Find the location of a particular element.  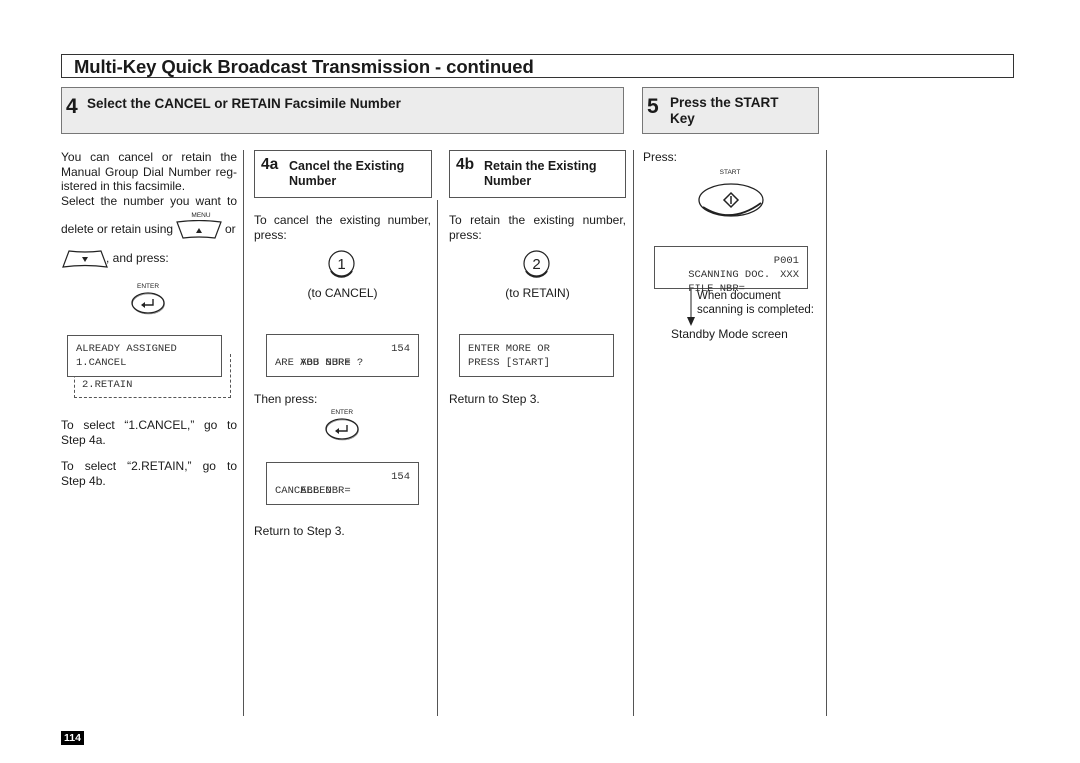

to-cancel-caption: (to CANCEL) is located at coordinates (342, 293).